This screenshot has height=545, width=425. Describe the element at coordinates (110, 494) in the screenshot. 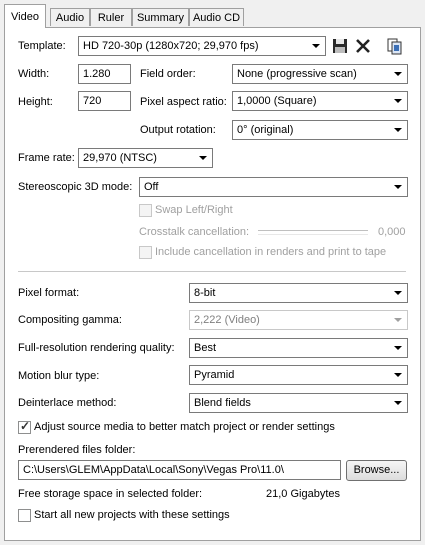

I see `free-space-label: Free storage space in selected folder:` at that location.